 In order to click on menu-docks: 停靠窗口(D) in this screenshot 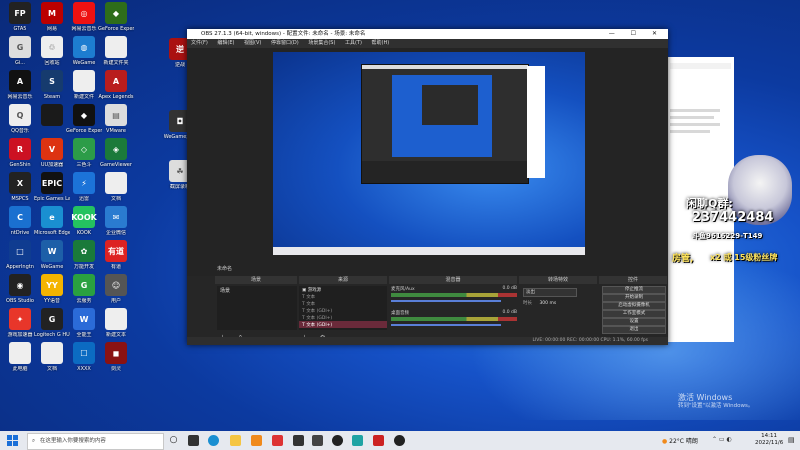, I will do `click(285, 43)`.